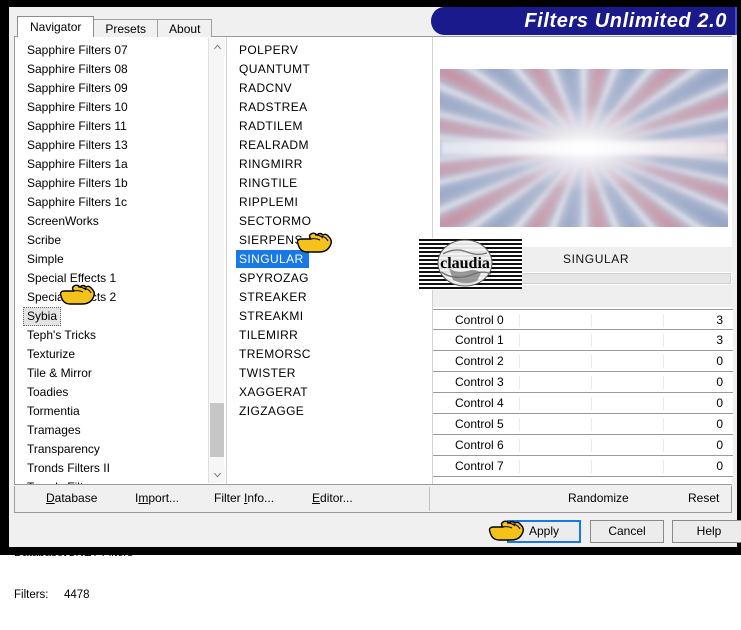 This screenshot has height=630, width=741. What do you see at coordinates (268, 373) in the screenshot?
I see `filter-name-item: TWISTER` at bounding box center [268, 373].